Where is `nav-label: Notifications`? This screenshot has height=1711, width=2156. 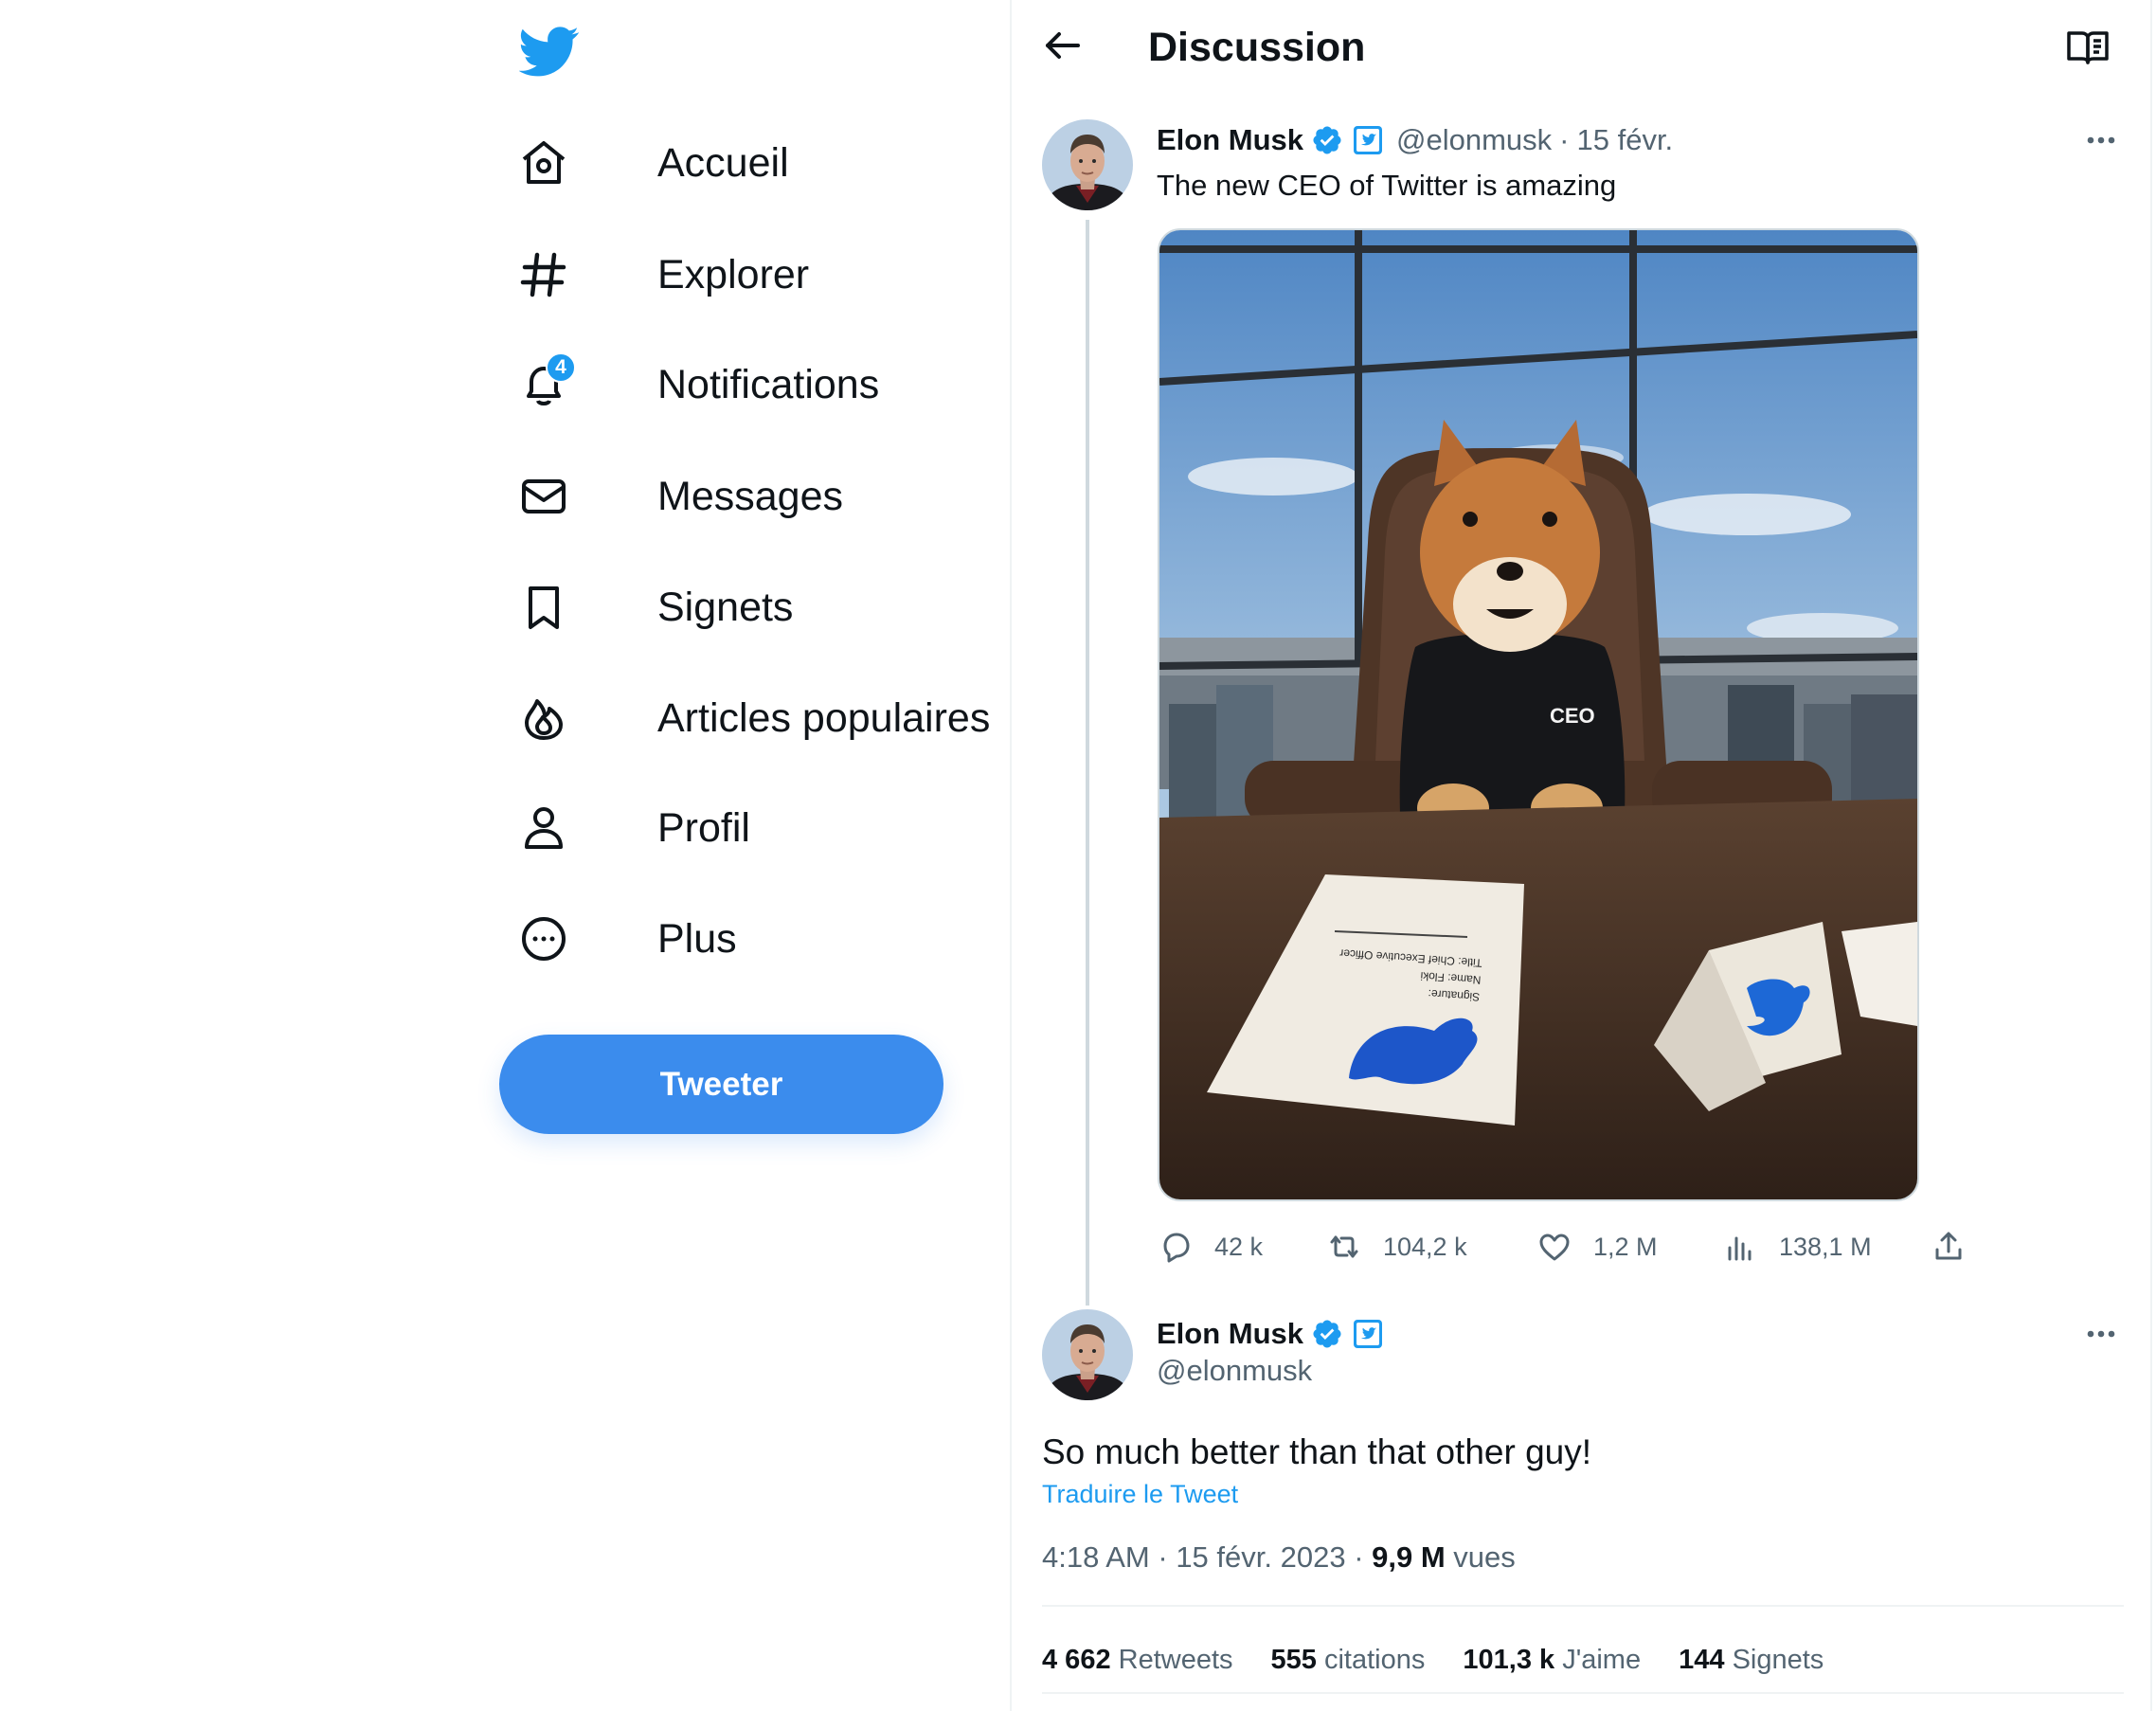
nav-label: Notifications is located at coordinates (769, 384).